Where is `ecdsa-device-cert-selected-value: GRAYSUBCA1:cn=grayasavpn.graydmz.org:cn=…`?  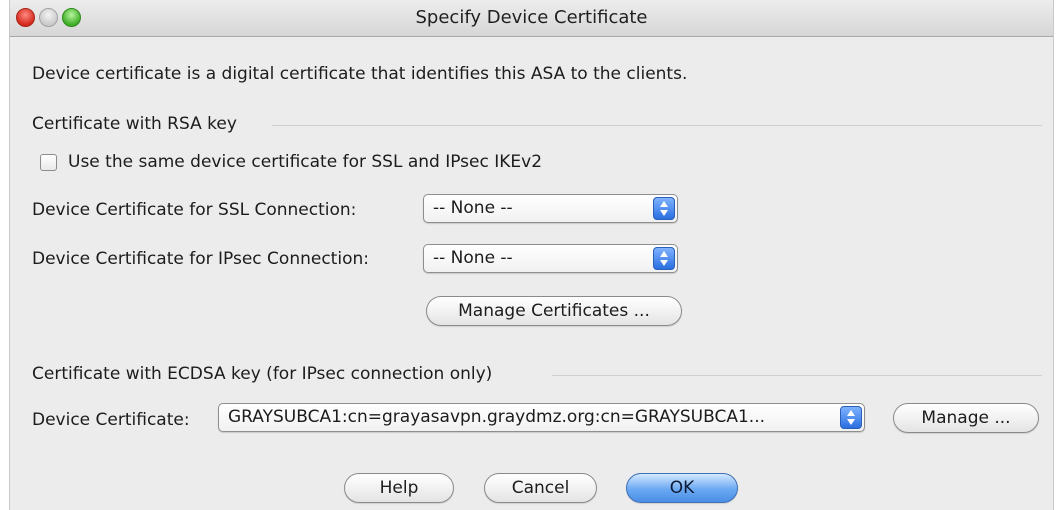 ecdsa-device-cert-selected-value: GRAYSUBCA1:cn=grayasavpn.graydmz.org:cn=… is located at coordinates (497, 417).